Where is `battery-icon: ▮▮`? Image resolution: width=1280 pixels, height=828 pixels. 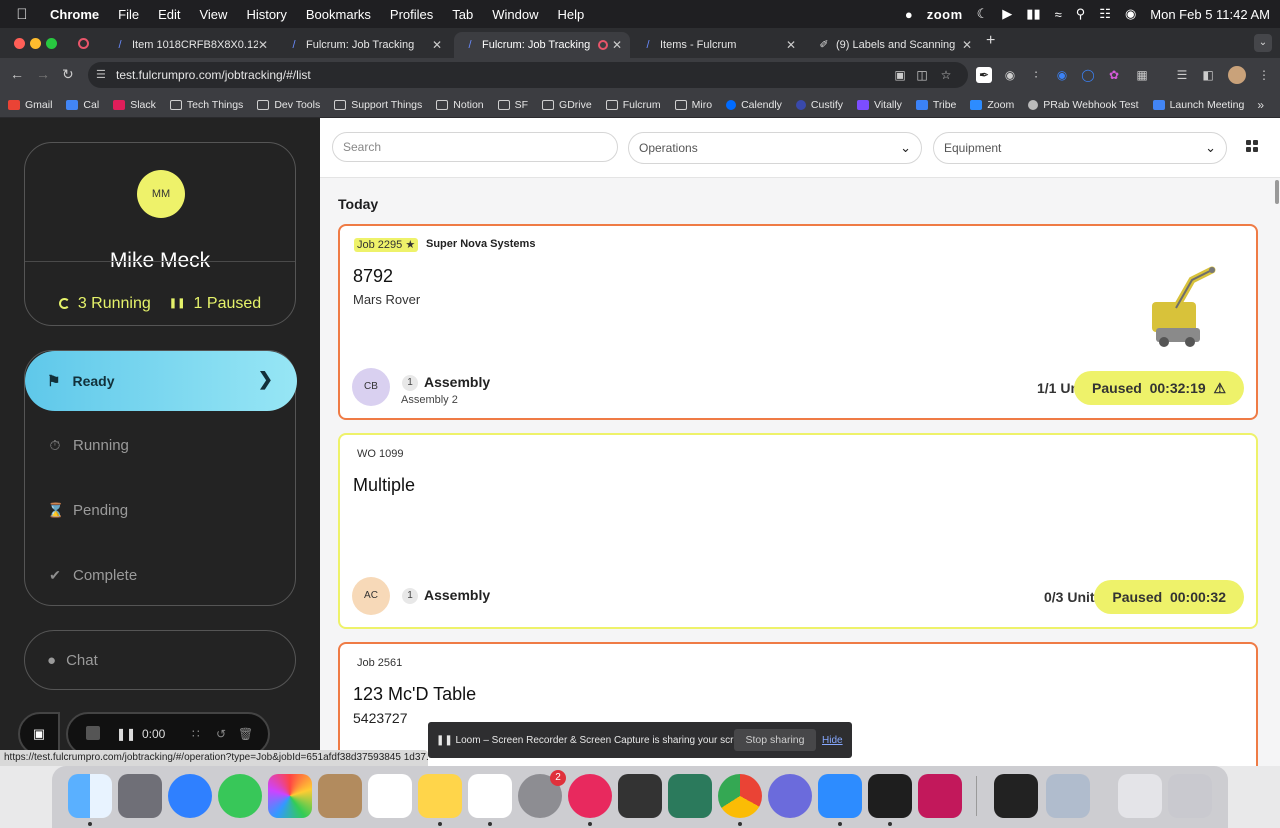 battery-icon: ▮▮ is located at coordinates (1033, 14).